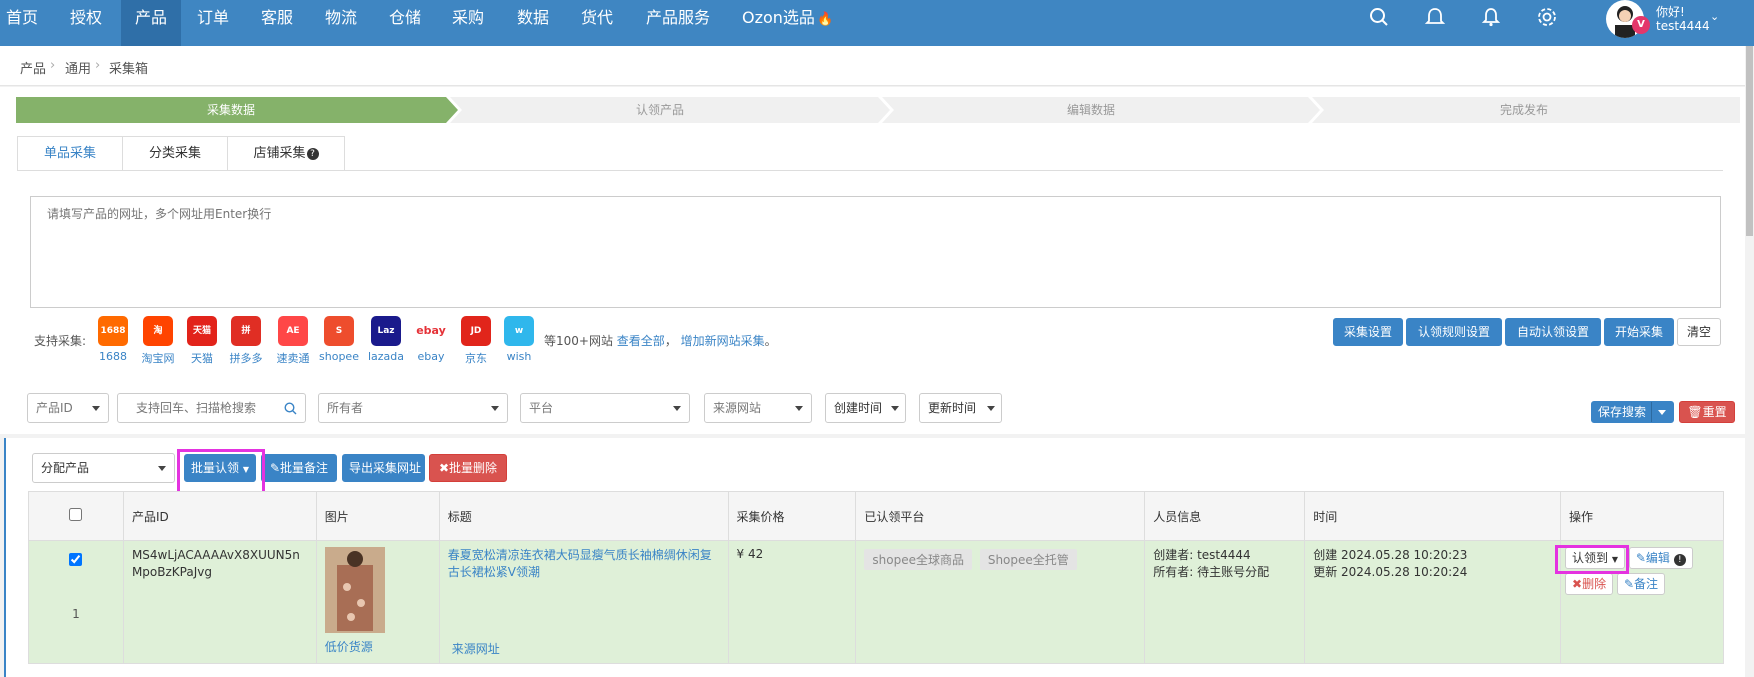  What do you see at coordinates (872, 66) in the screenshot?
I see `breadcrumb: 产品 › 通用 › 采集箱` at bounding box center [872, 66].